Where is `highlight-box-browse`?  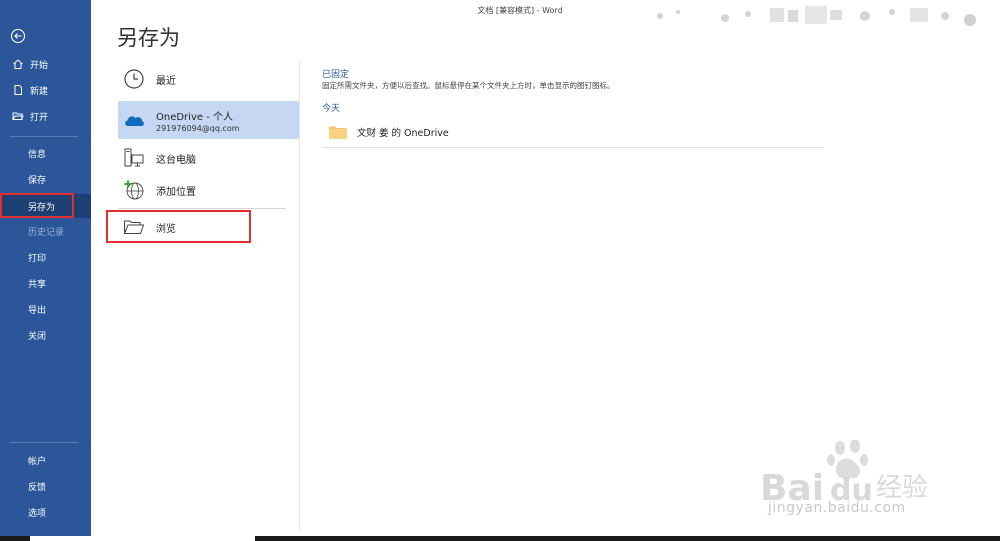
highlight-box-browse is located at coordinates (178, 226).